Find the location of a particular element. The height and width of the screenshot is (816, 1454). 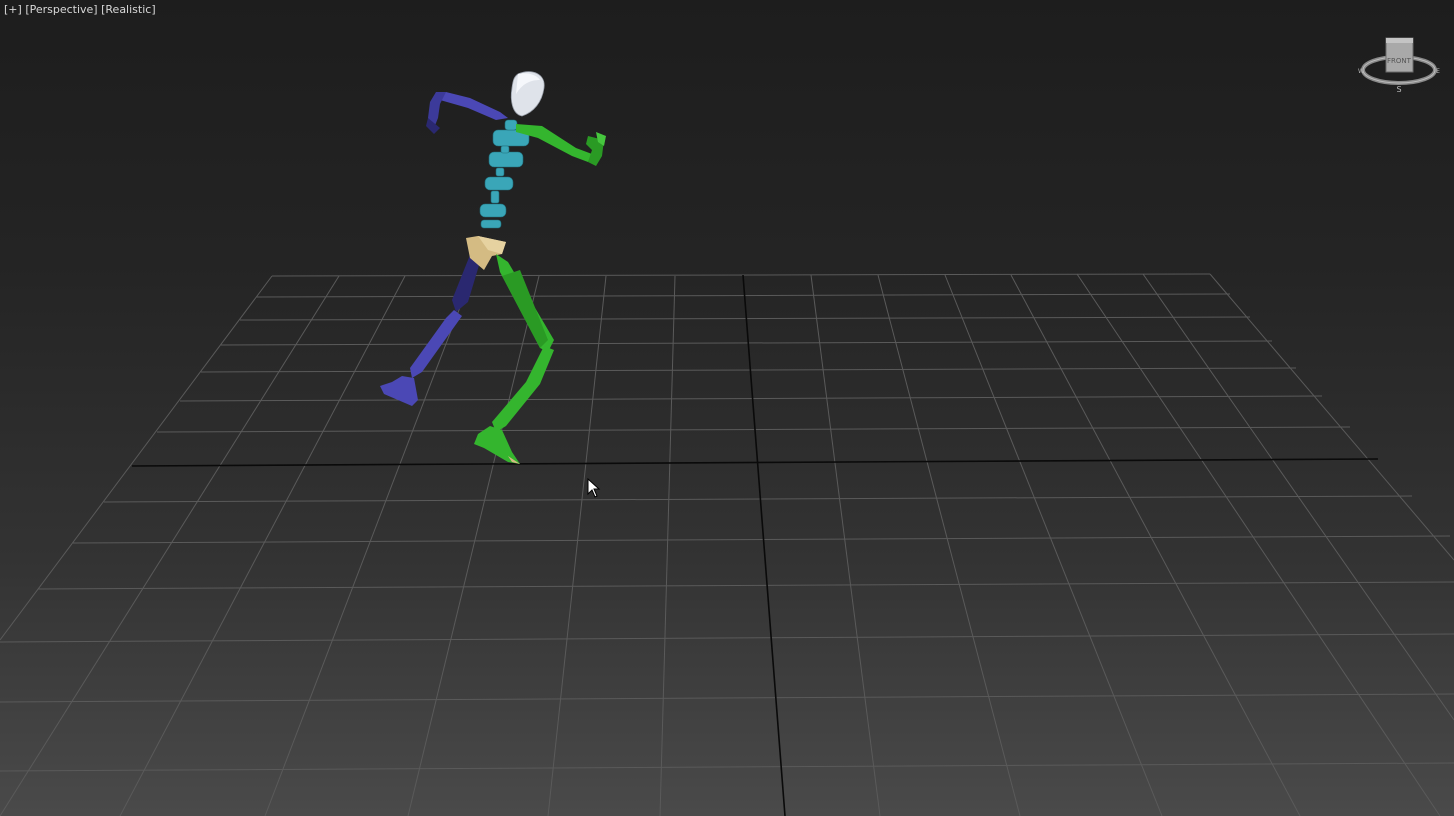

viewcube-front-label: FRONT is located at coordinates (1399, 61).